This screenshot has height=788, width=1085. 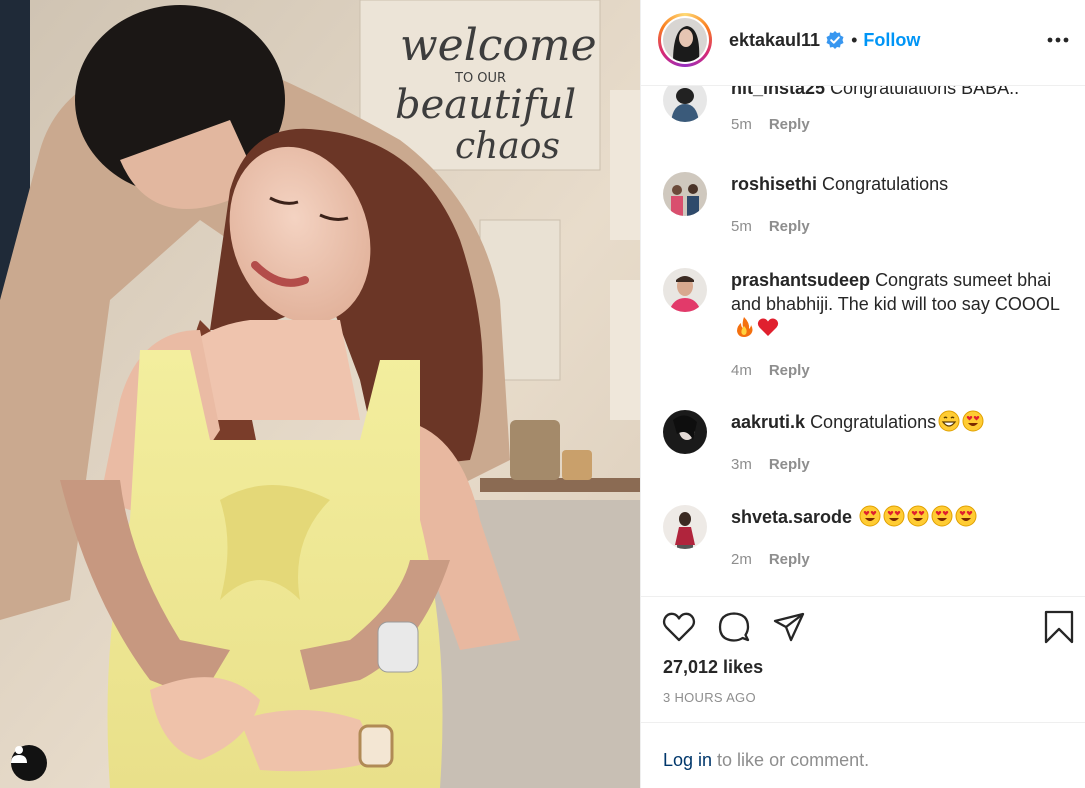 I want to click on red-heart-emoji-icon, so click(x=768, y=327).